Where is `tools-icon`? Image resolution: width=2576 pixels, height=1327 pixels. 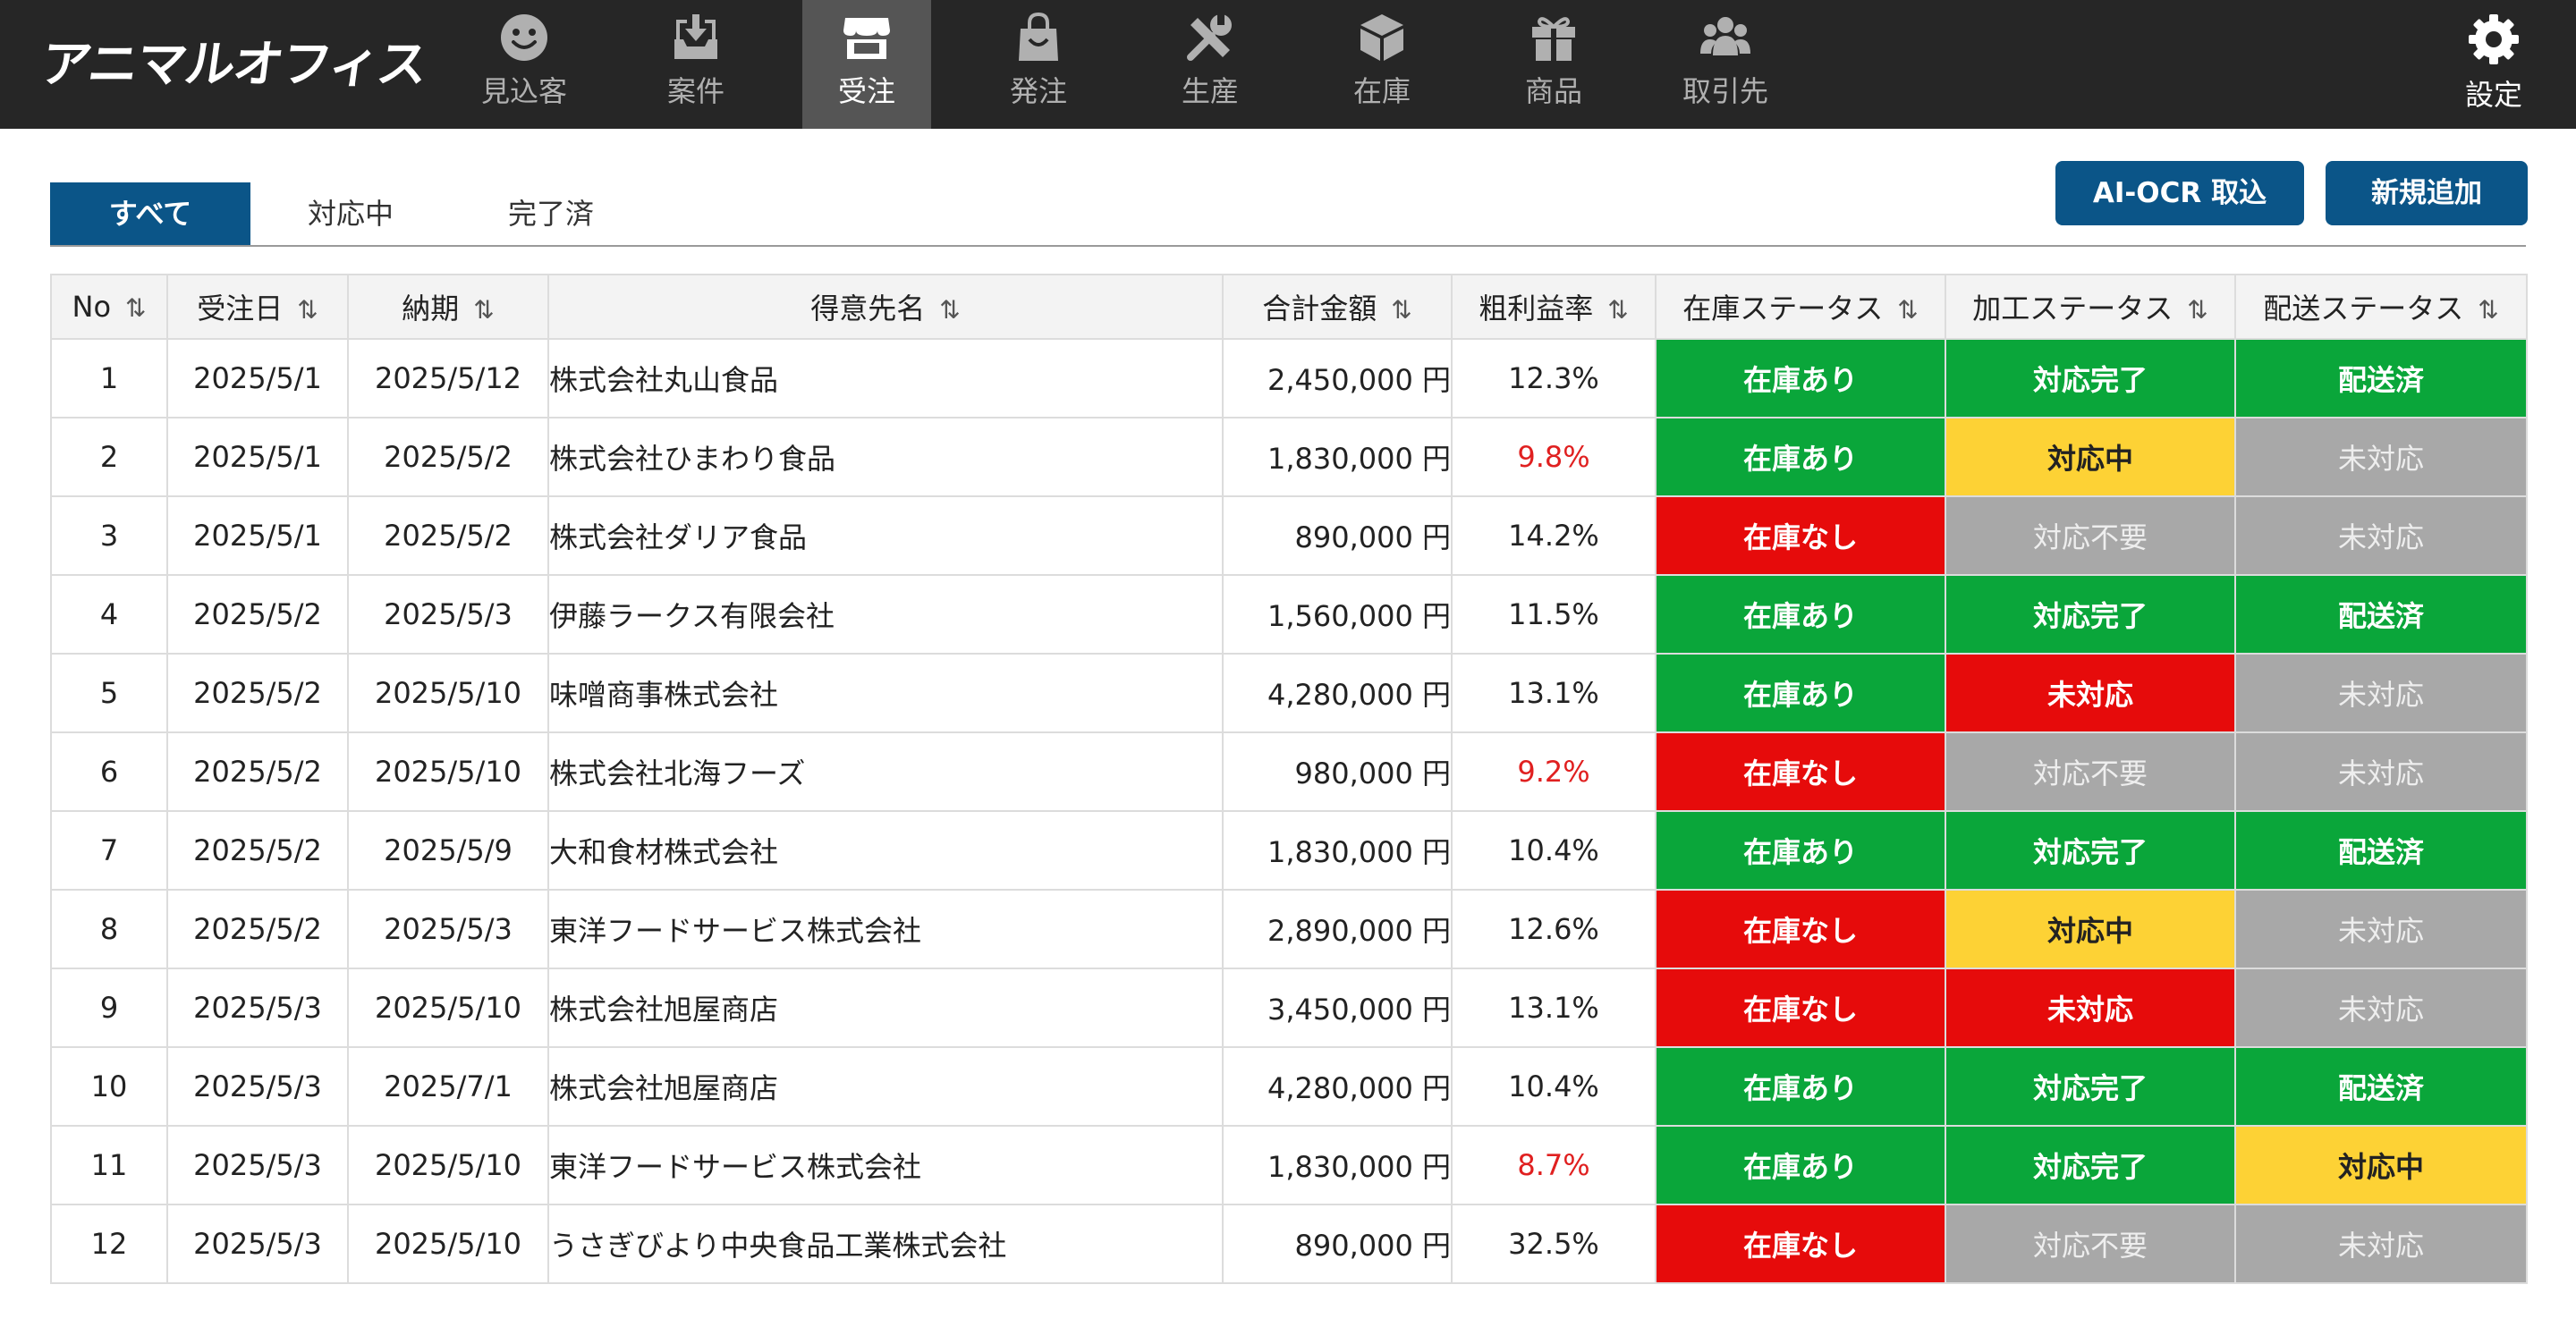 tools-icon is located at coordinates (1209, 37).